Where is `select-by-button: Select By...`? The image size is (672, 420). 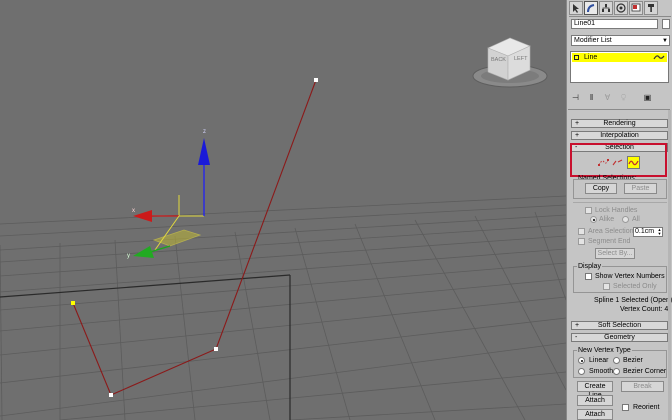
select-by-button: Select By... is located at coordinates (615, 253).